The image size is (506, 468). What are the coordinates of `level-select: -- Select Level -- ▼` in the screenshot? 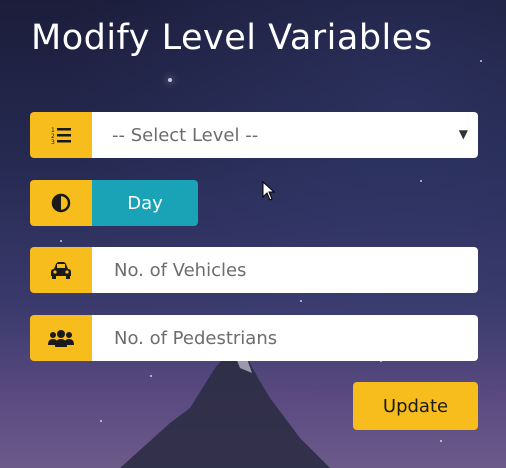 It's located at (285, 135).